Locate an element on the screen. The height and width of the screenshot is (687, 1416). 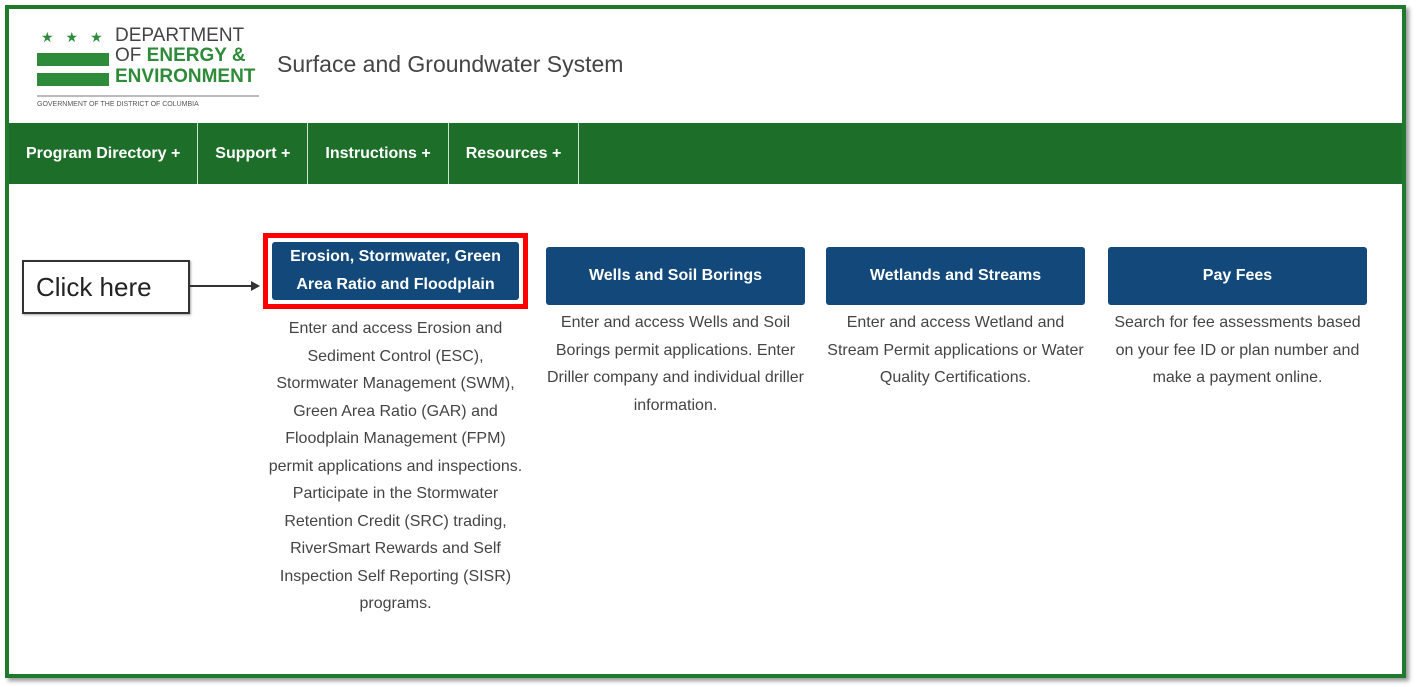
logo-divider is located at coordinates (148, 96).